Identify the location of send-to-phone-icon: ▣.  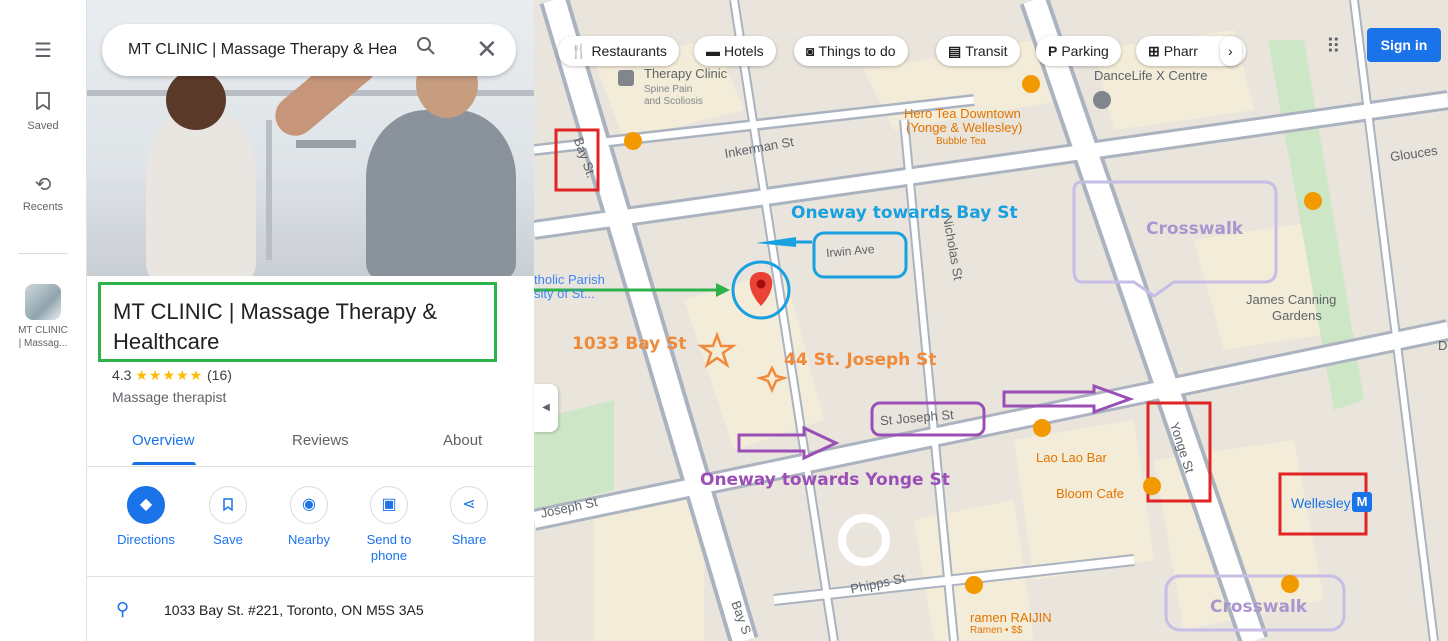
(389, 505).